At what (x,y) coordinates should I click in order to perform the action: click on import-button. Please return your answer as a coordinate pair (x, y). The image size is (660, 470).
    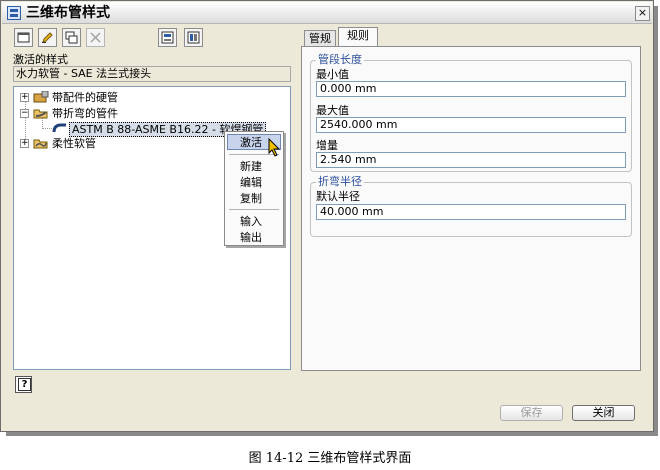
    Looking at the image, I should click on (167, 37).